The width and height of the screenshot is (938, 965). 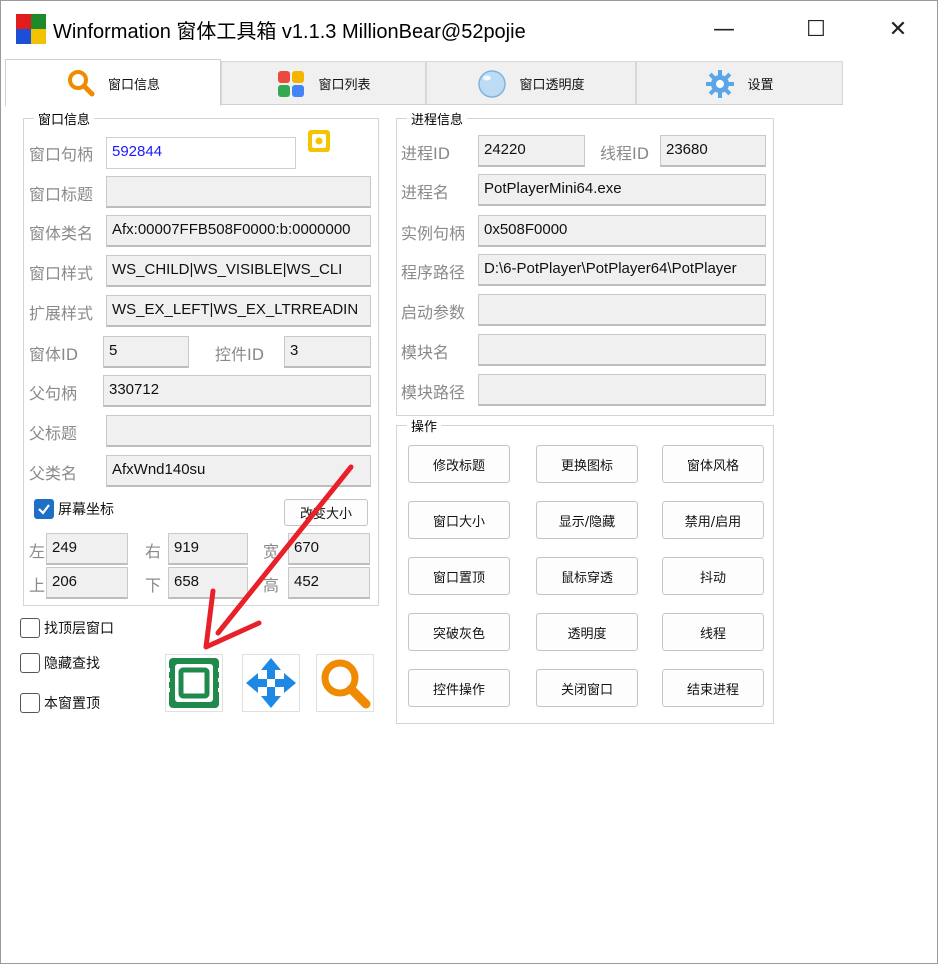 What do you see at coordinates (60, 703) in the screenshot?
I see `stay-on-top-checkbox: 本窗置顶` at bounding box center [60, 703].